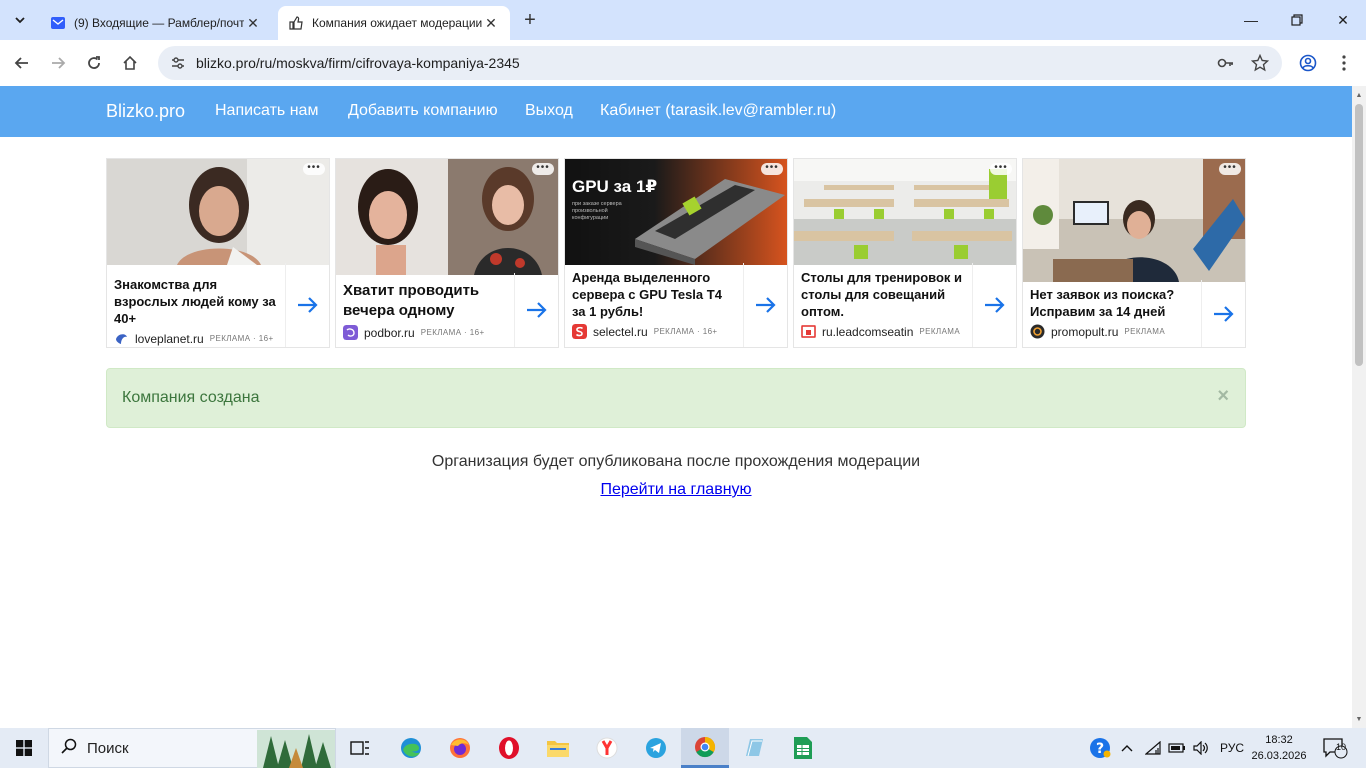 The height and width of the screenshot is (768, 1366). Describe the element at coordinates (676, 490) in the screenshot. I see `go-home-link: Перейти на главную` at that location.